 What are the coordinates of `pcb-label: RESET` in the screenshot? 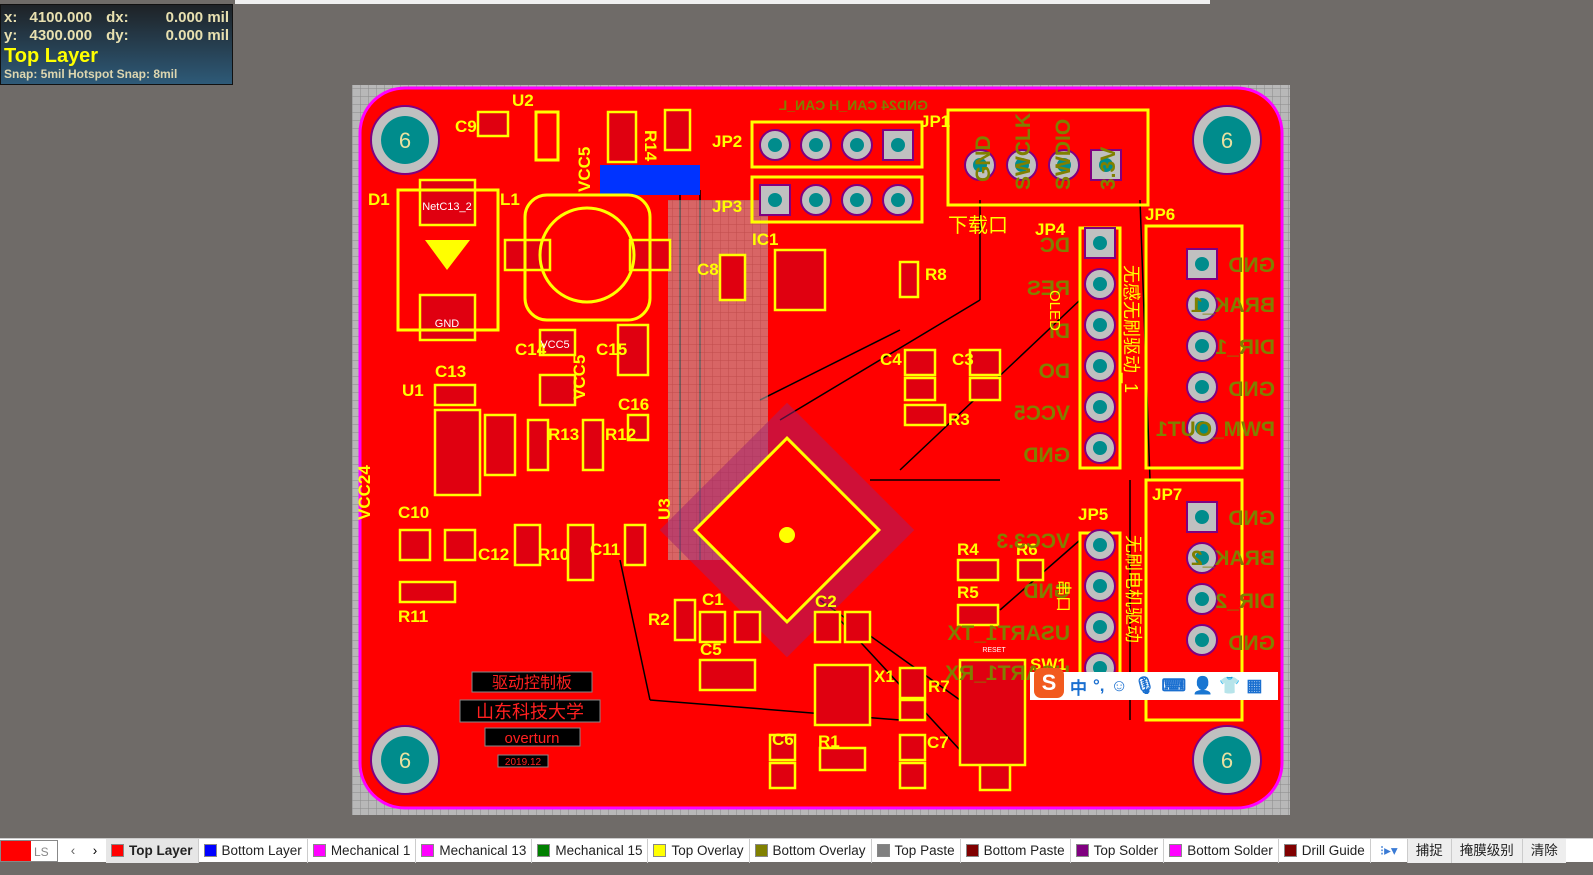 It's located at (994, 650).